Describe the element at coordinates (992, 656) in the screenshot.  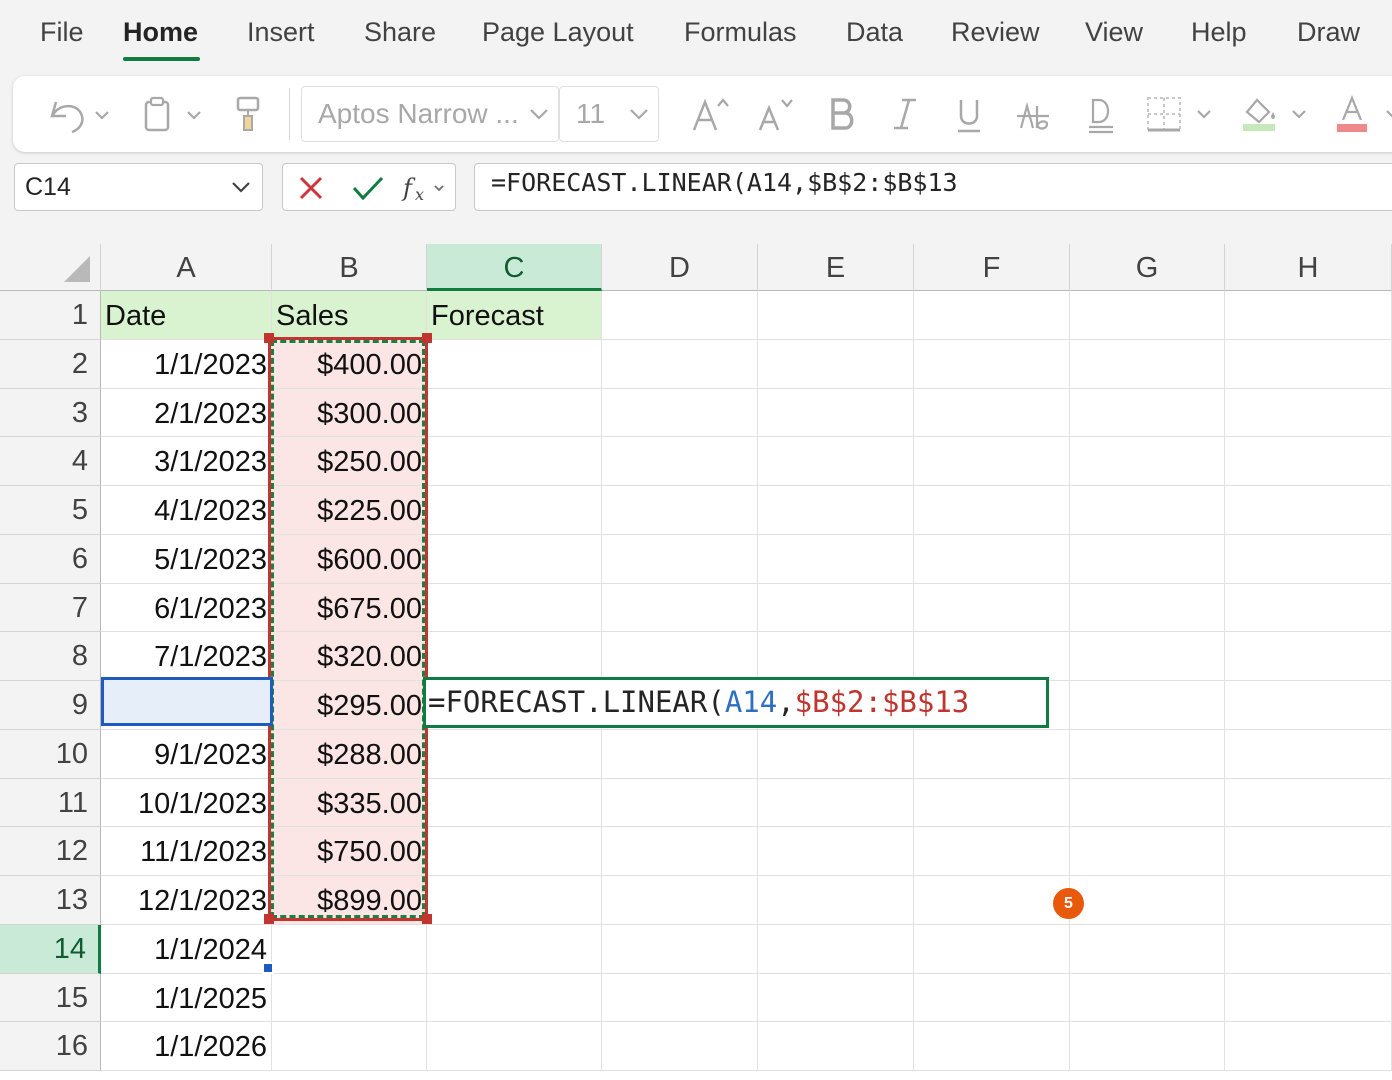
I see `cell-f8` at that location.